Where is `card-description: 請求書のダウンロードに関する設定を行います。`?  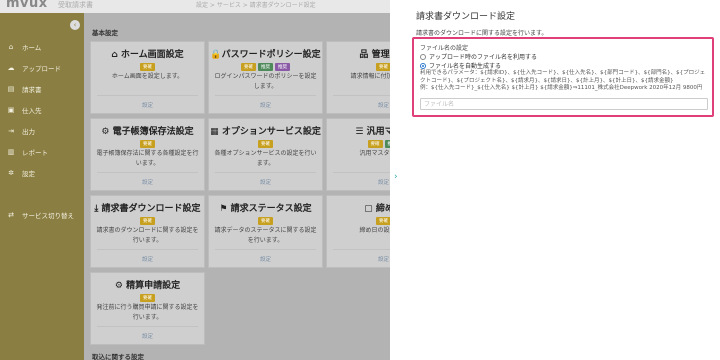 card-description: 請求書のダウンロードに関する設定を行います。 is located at coordinates (147, 235).